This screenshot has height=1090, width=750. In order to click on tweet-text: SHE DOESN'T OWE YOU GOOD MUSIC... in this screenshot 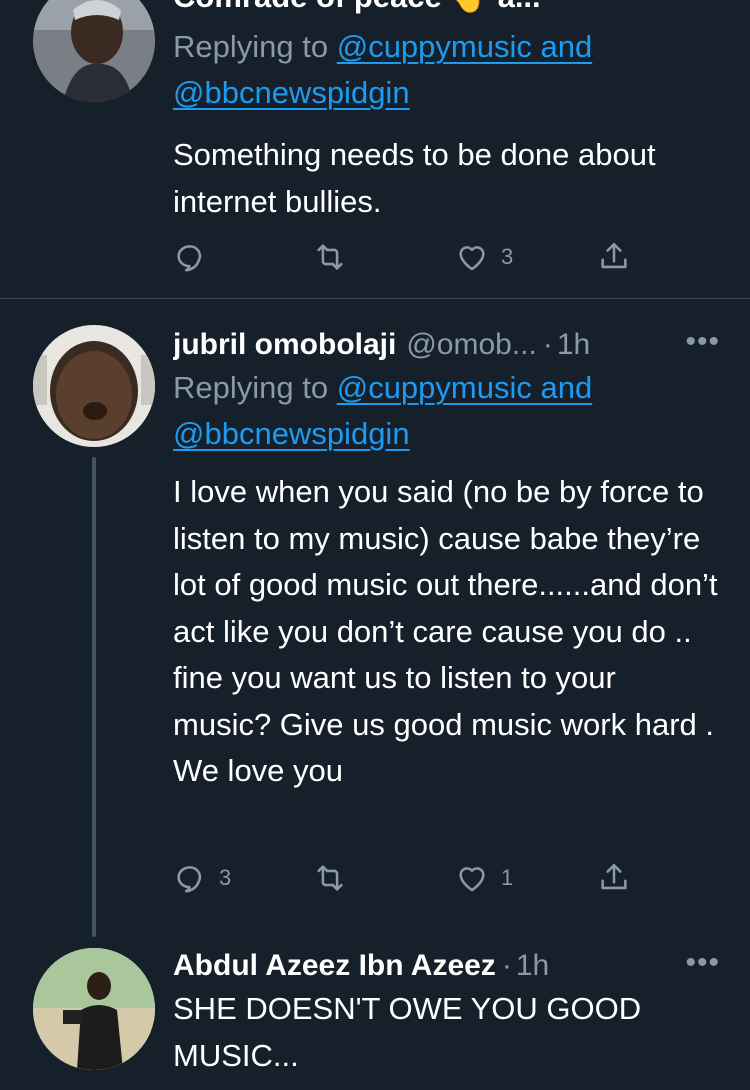, I will do `click(407, 1032)`.